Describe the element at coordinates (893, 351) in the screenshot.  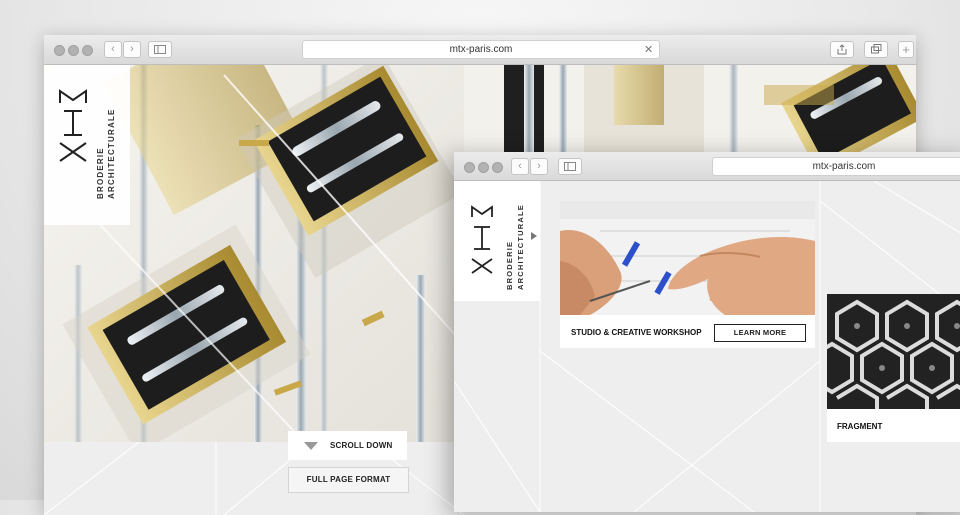
I see `fragment-photo` at that location.